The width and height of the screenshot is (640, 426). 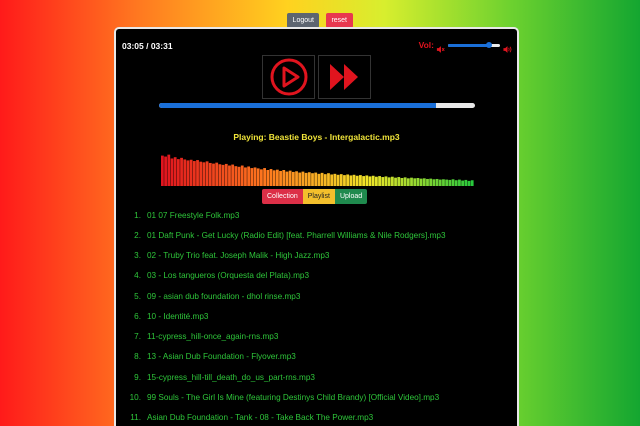 I want to click on playlist-item-title: 13 - Asian Dub Foundation - Flyover.mp3, so click(x=221, y=356).